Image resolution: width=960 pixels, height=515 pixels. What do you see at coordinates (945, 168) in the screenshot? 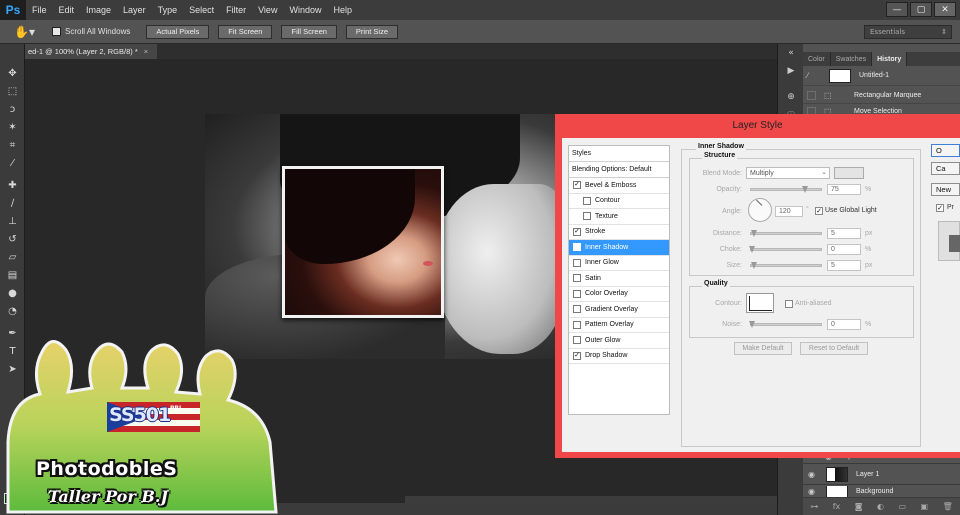
I see `cancel-button: Ca` at bounding box center [945, 168].